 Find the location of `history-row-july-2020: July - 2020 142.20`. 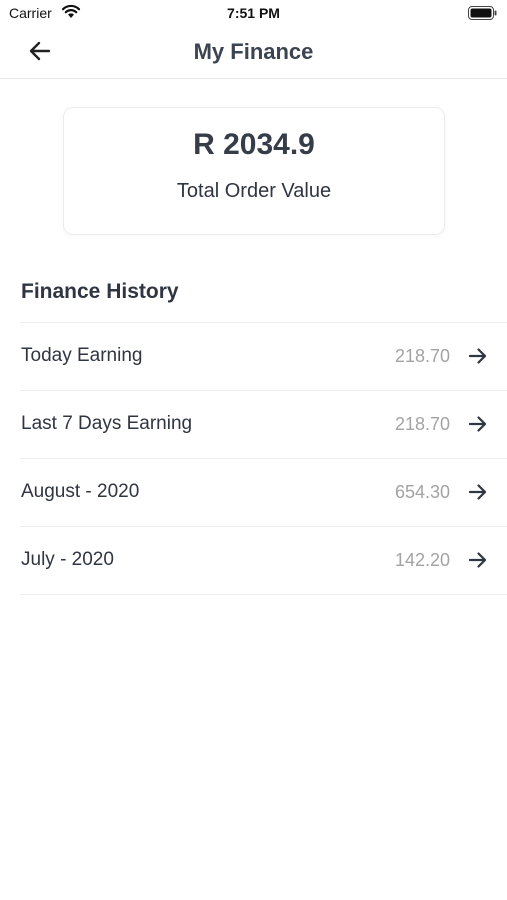

history-row-july-2020: July - 2020 142.20 is located at coordinates (263, 560).